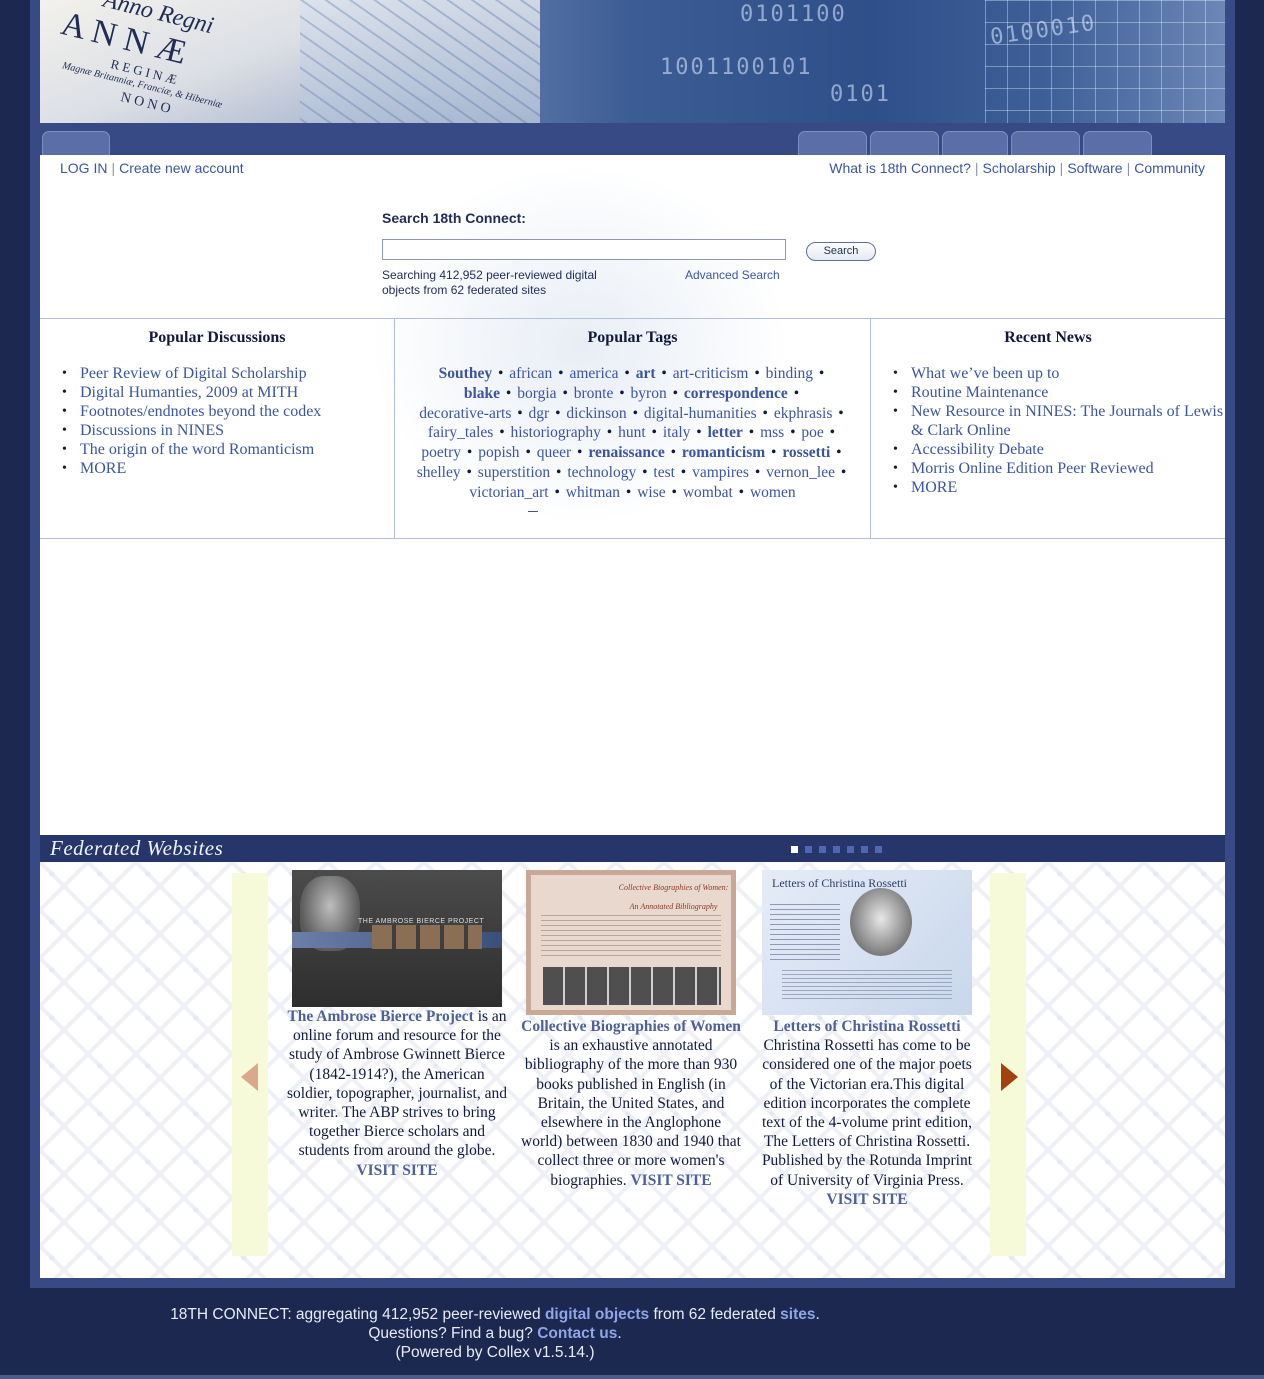 This screenshot has height=1379, width=1264. I want to click on sites-link: sites, so click(797, 1314).